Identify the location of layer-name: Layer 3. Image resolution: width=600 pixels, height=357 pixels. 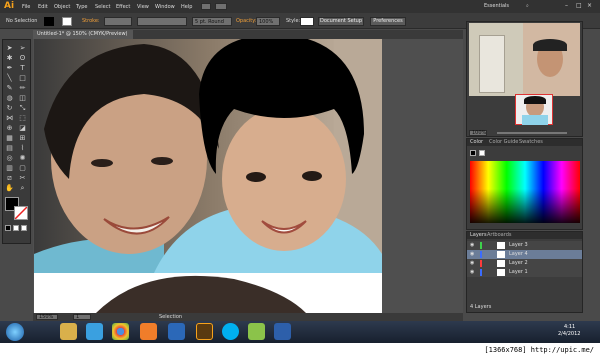
(518, 245).